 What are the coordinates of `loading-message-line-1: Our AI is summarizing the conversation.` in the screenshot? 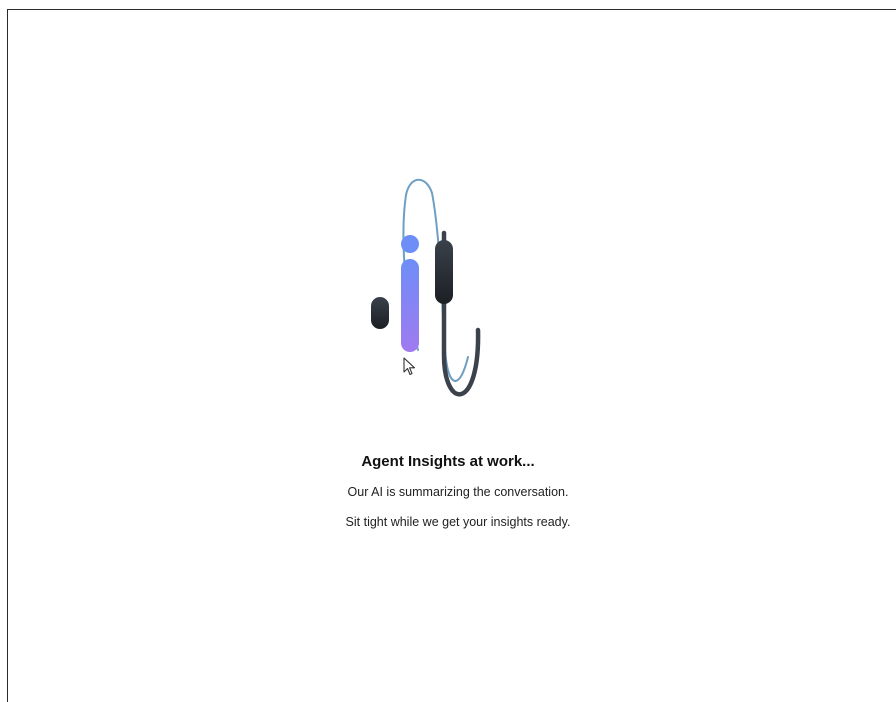 It's located at (458, 492).